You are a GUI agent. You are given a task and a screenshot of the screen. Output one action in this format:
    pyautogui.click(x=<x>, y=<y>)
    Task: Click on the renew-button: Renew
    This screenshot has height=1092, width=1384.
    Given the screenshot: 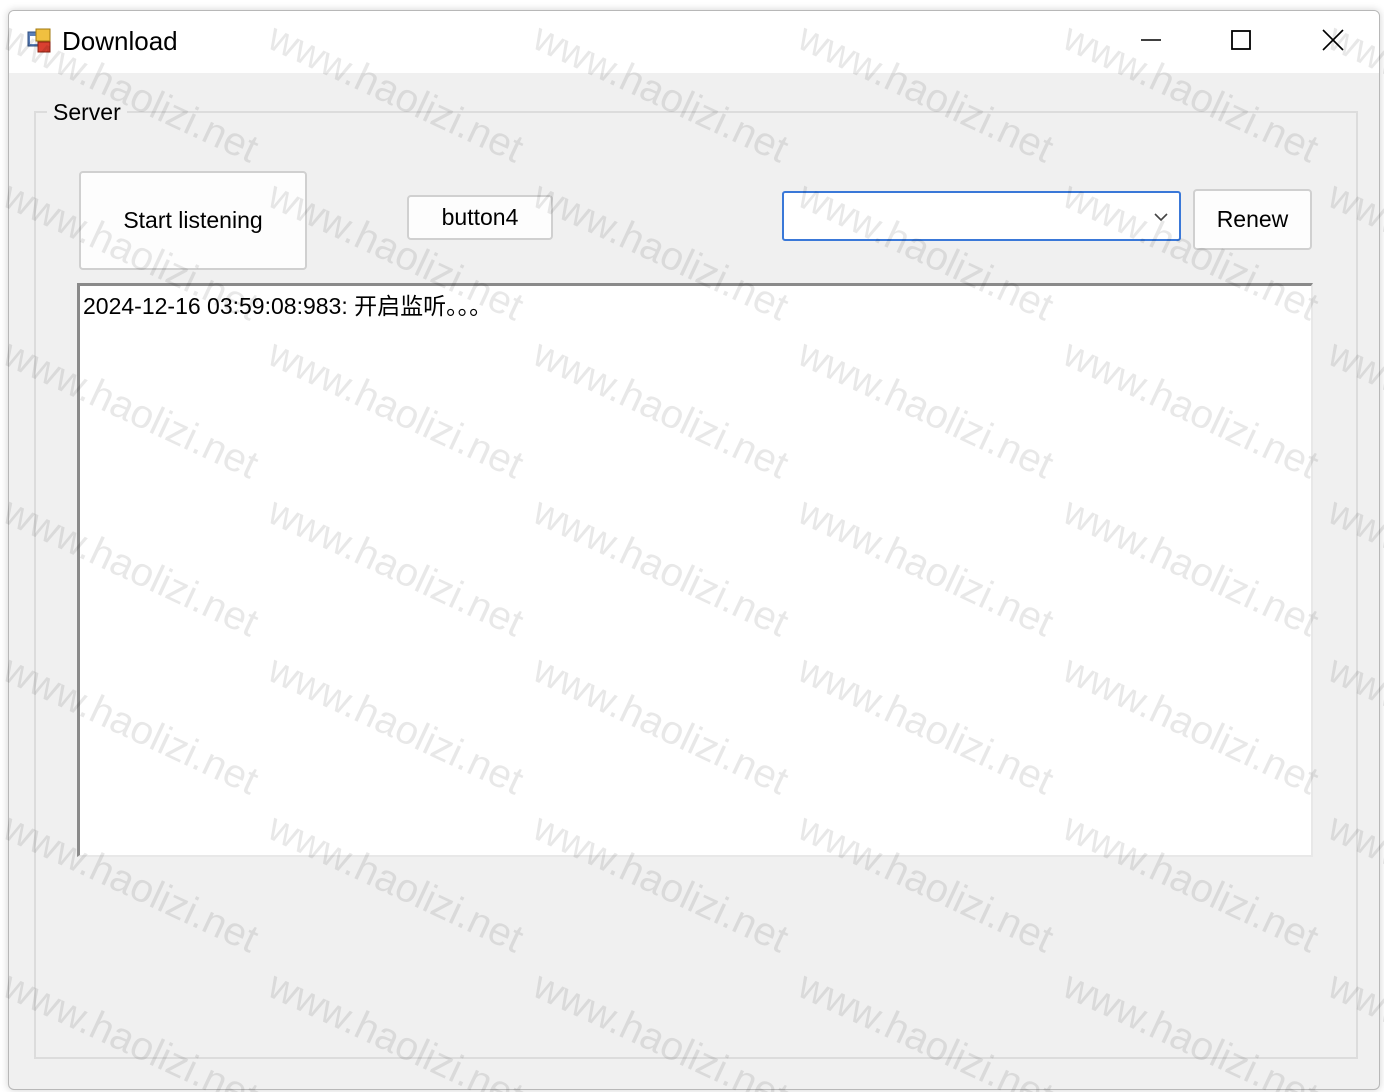 What is the action you would take?
    pyautogui.click(x=1252, y=219)
    